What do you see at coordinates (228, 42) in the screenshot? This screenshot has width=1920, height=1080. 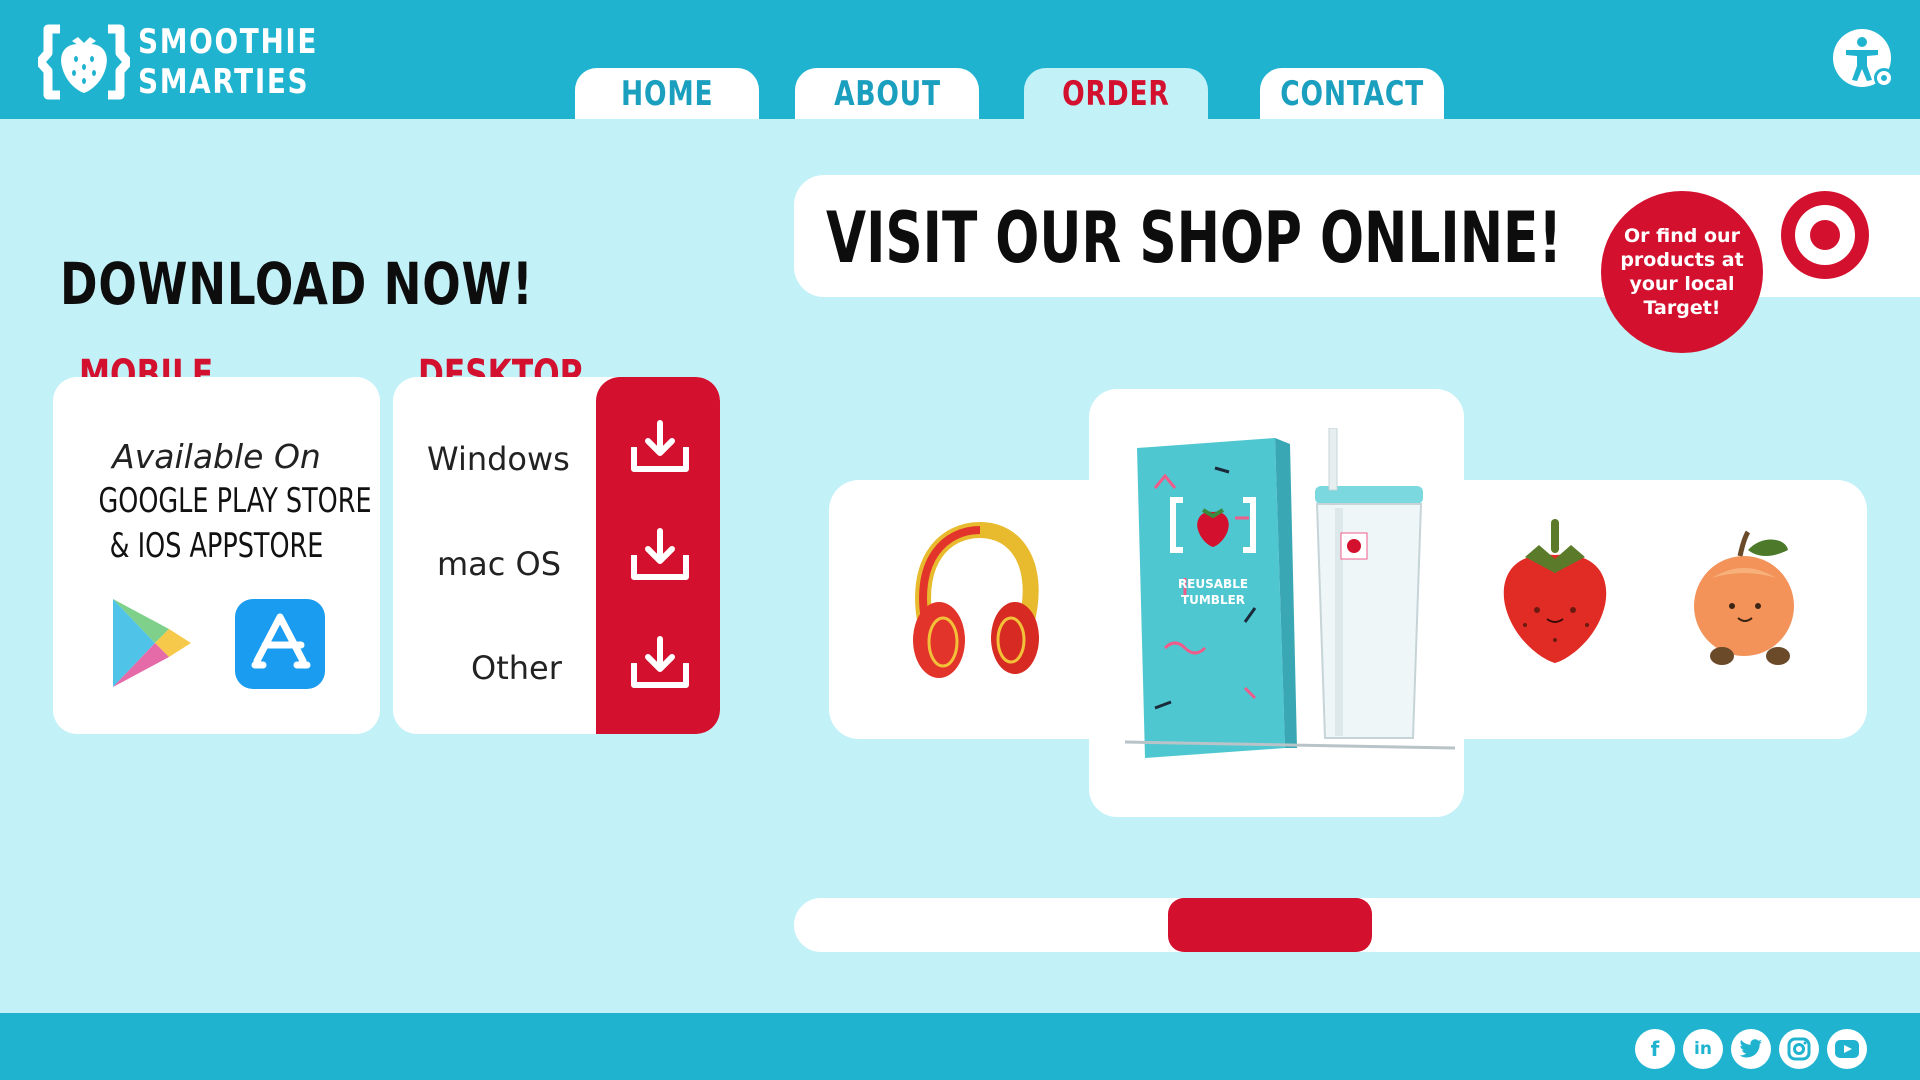 I see `brand-line-1: SMOOTHIE` at bounding box center [228, 42].